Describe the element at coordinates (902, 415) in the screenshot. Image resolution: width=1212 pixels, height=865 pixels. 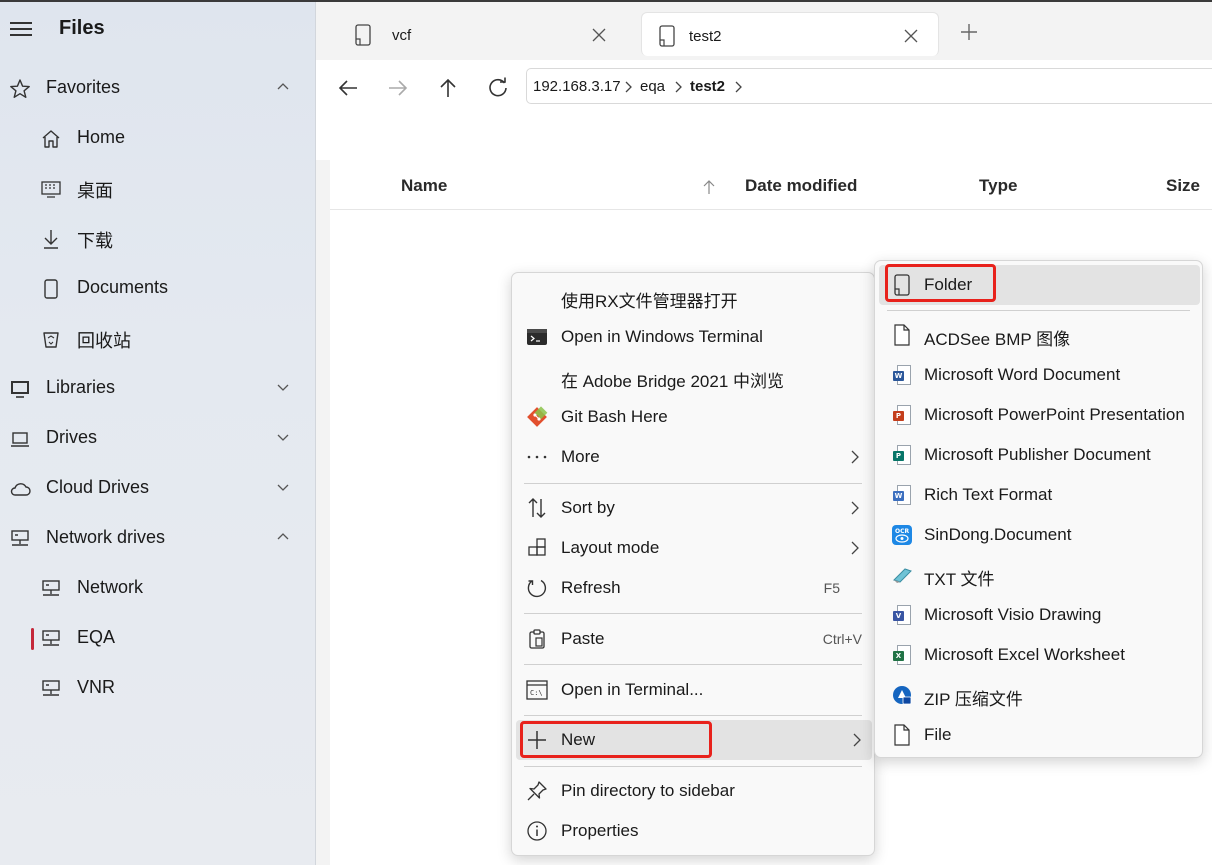
I see `powerpoint-icon: P` at that location.